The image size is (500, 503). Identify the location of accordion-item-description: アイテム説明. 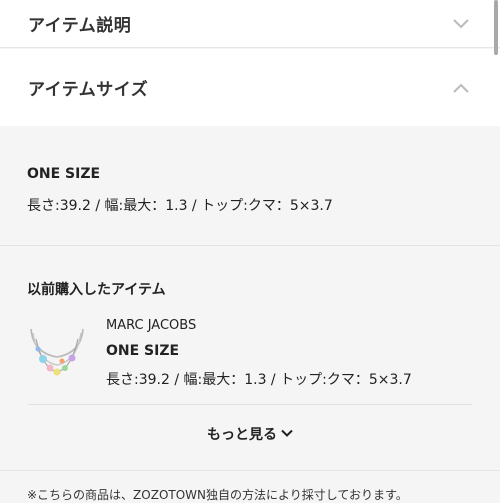
(250, 24).